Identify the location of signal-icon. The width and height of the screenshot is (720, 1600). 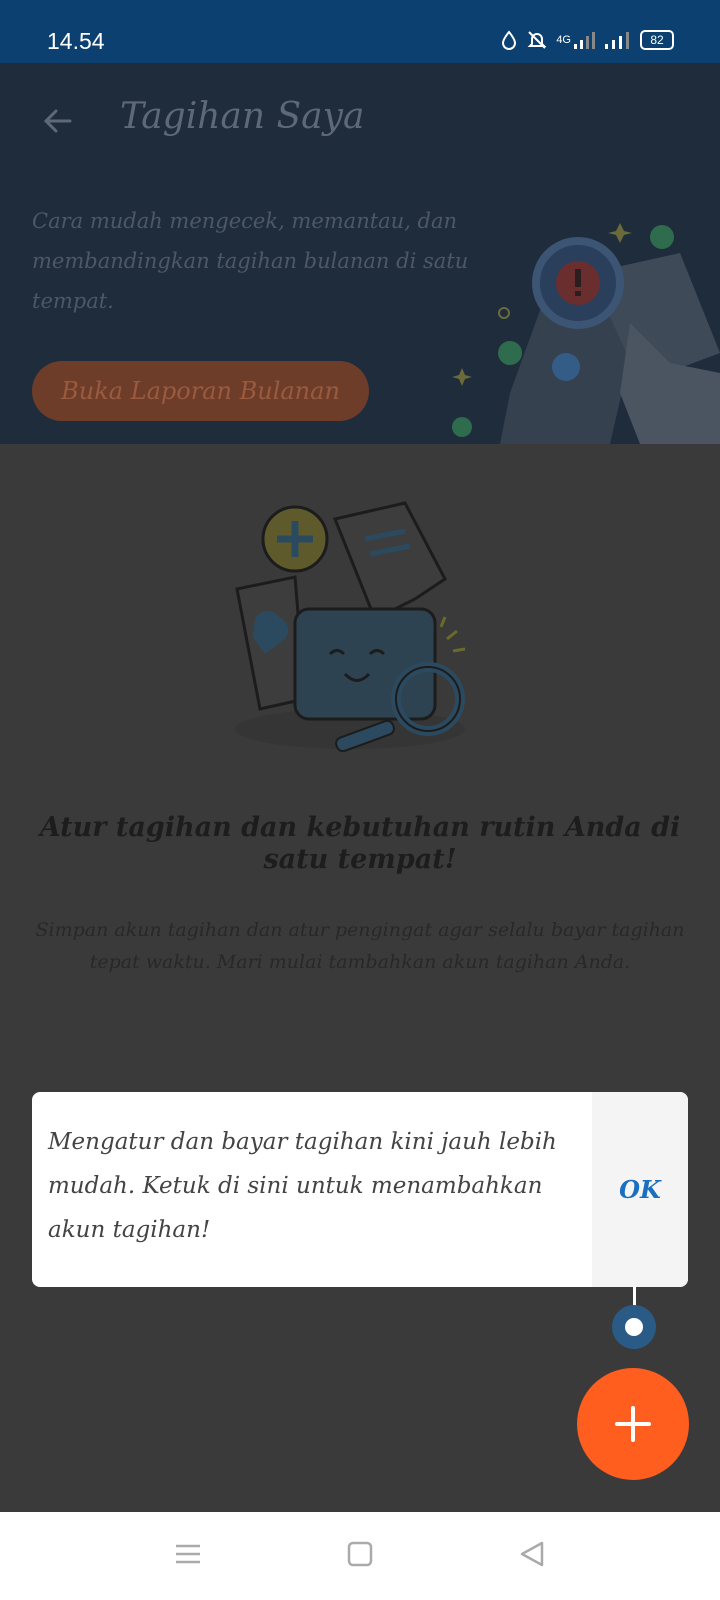
(584, 40).